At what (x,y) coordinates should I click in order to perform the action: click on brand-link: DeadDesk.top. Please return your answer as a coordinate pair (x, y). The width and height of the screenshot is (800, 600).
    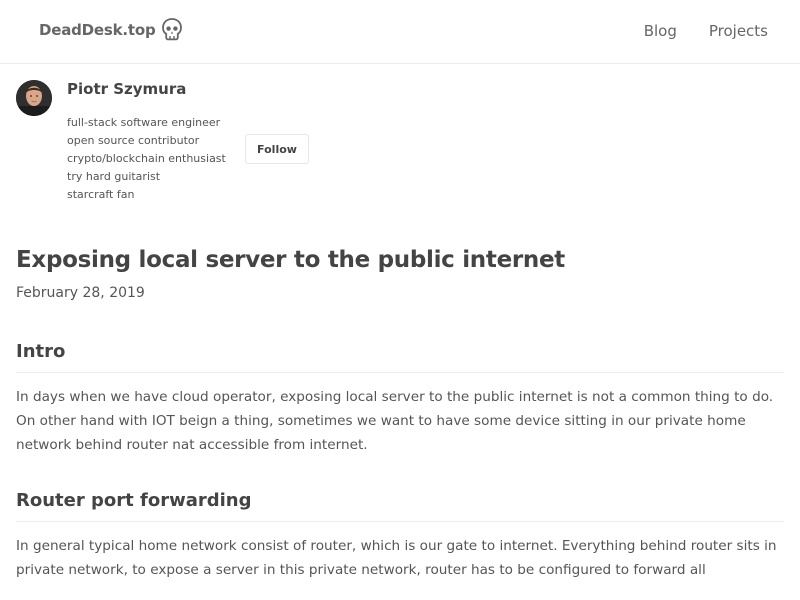
    Looking at the image, I should click on (111, 30).